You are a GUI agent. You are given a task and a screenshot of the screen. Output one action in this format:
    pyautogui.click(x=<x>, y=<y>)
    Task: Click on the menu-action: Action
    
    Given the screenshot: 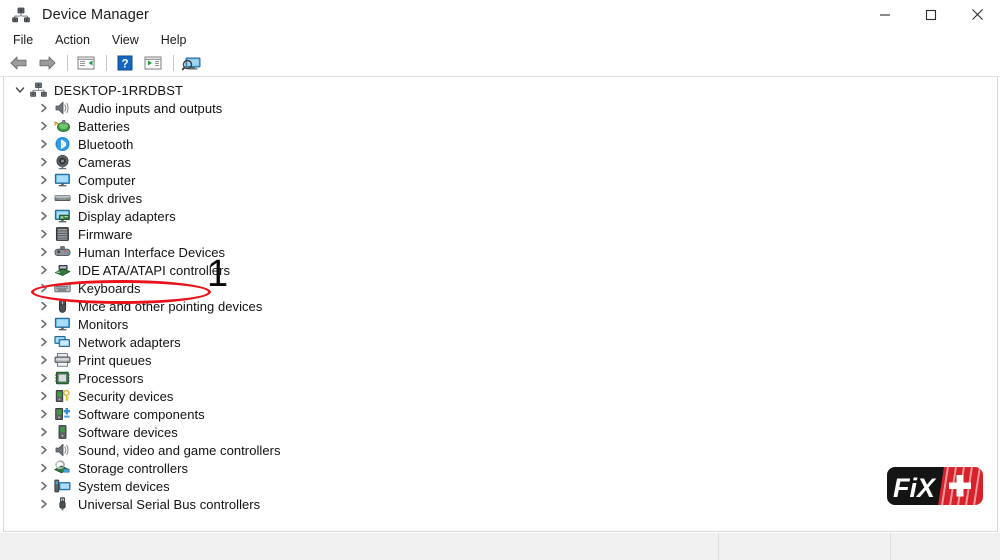 What is the action you would take?
    pyautogui.click(x=77, y=40)
    